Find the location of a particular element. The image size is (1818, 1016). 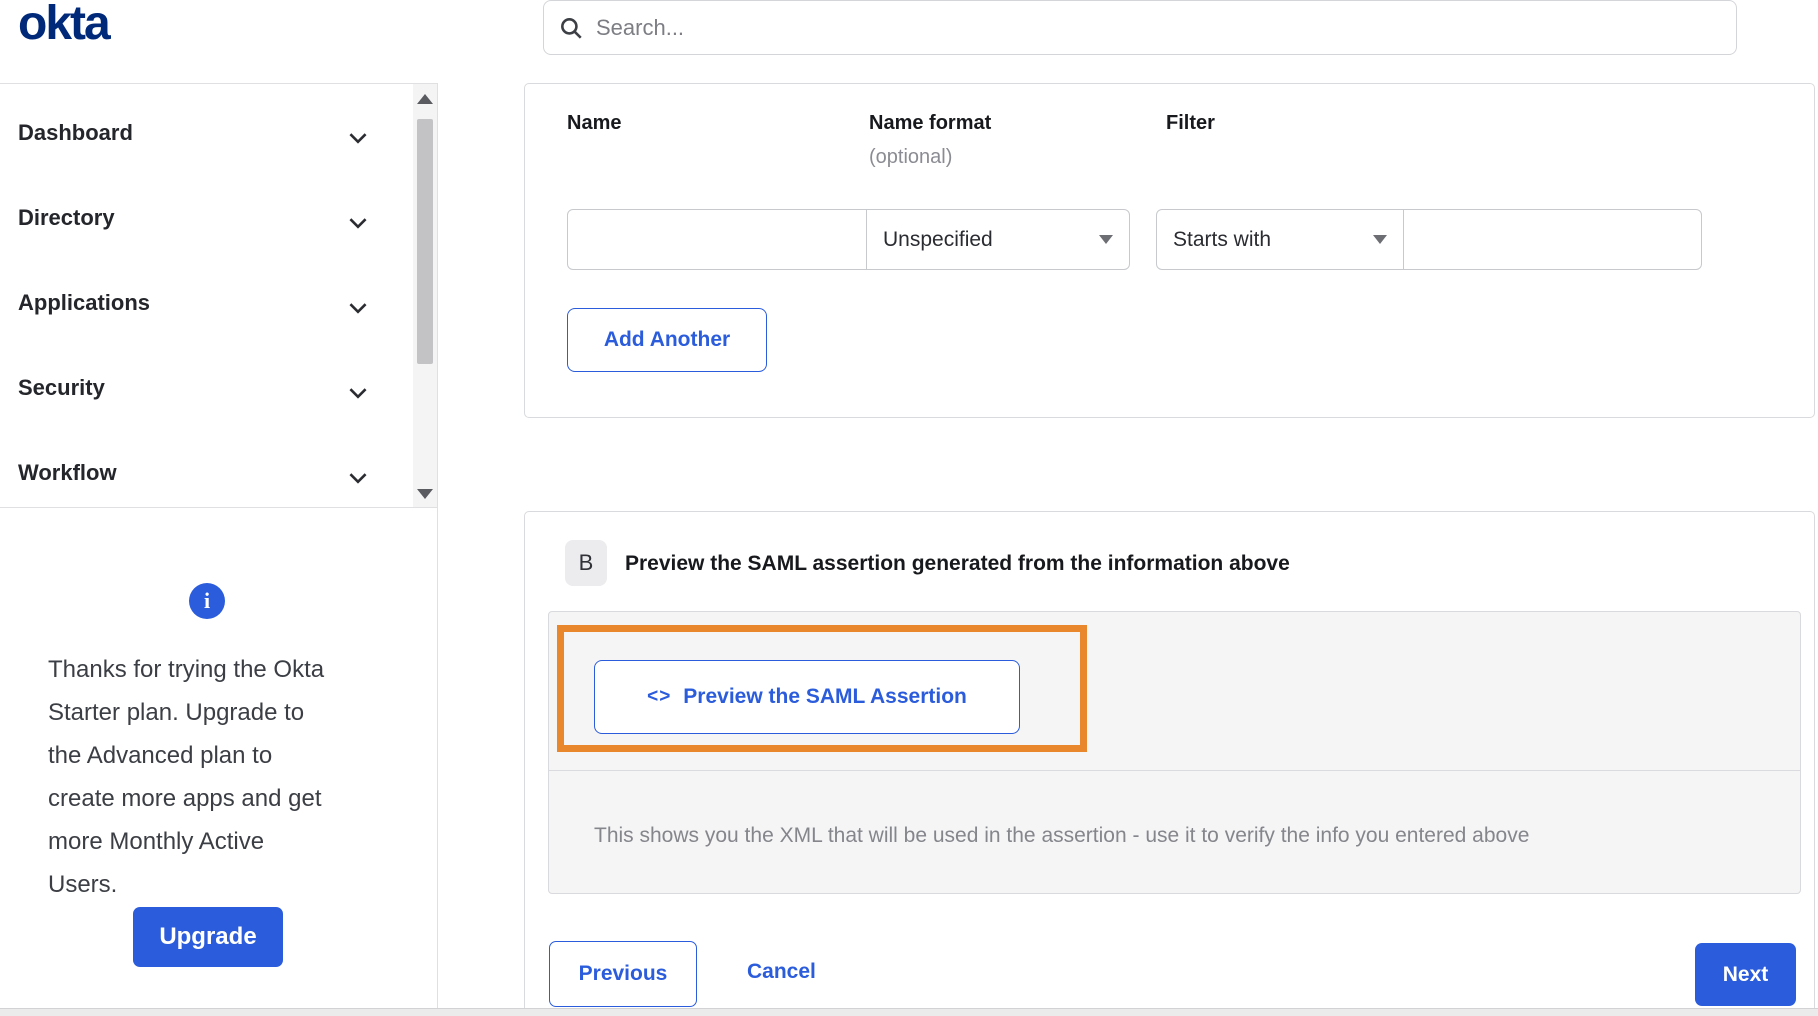

filter-operator-selected-value: Starts with is located at coordinates (1222, 239).